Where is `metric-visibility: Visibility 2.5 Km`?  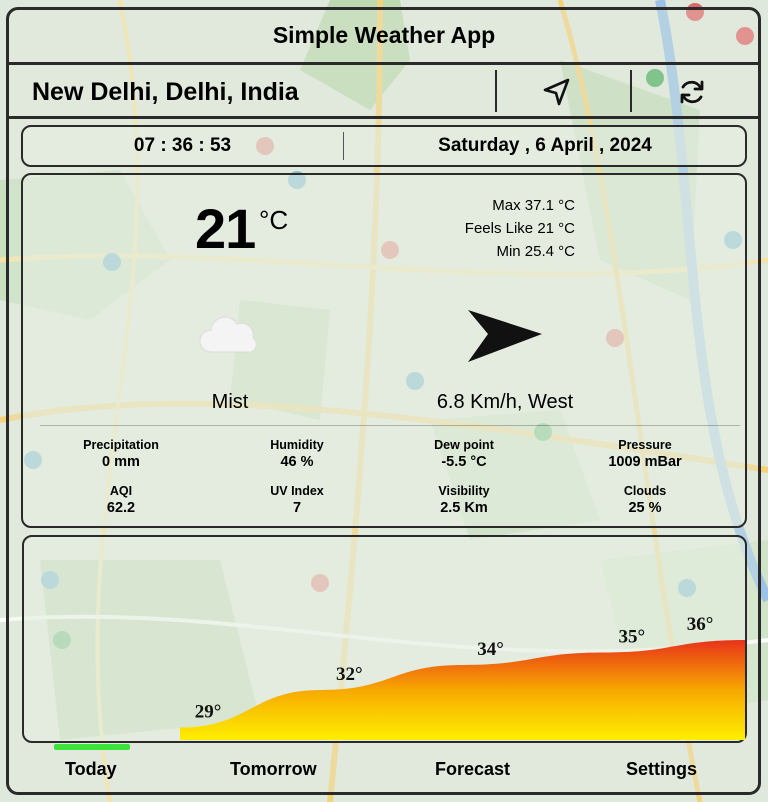 metric-visibility: Visibility 2.5 Km is located at coordinates (464, 500).